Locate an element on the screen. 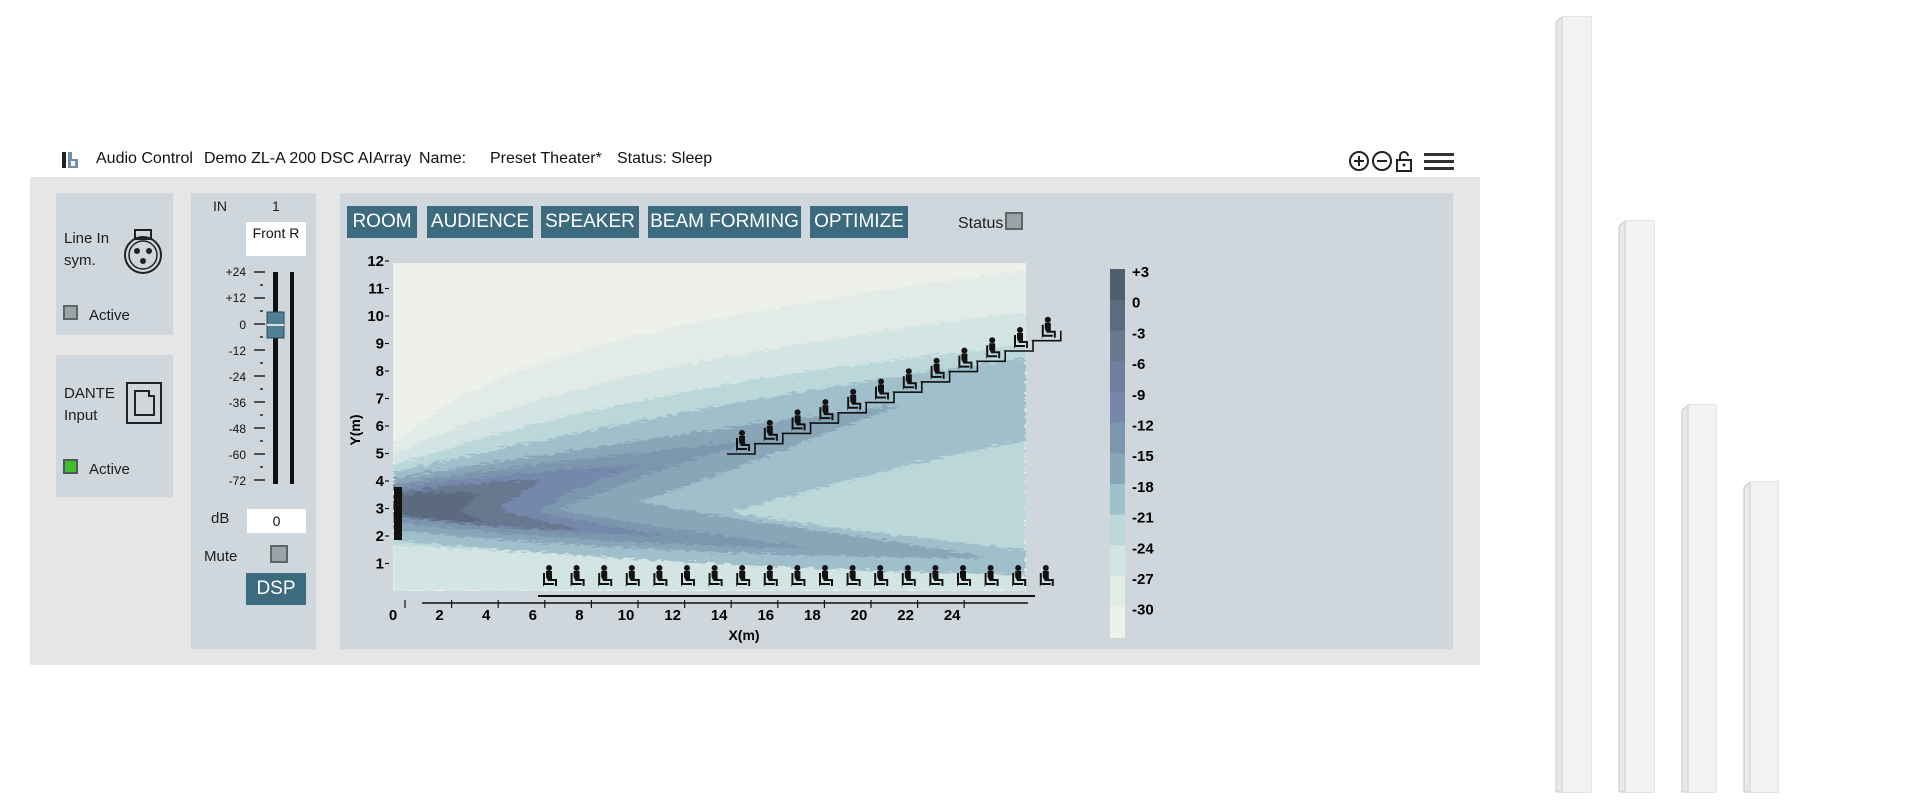 The width and height of the screenshot is (1920, 800). mute-checkbox is located at coordinates (279, 554).